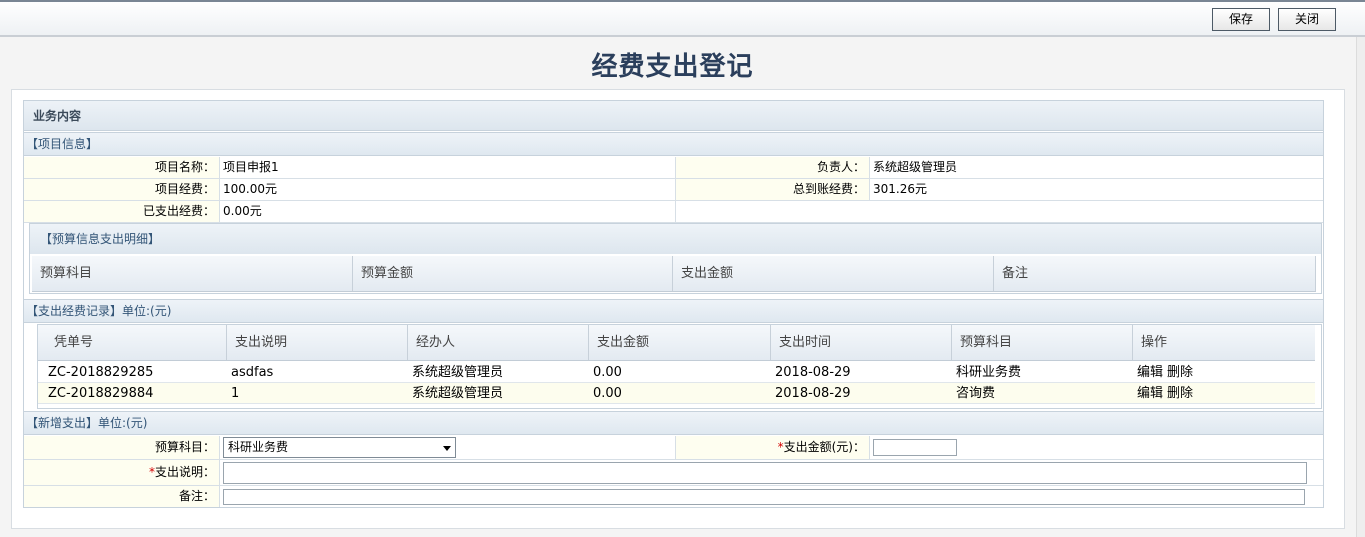 The height and width of the screenshot is (537, 1365). I want to click on description-cell: 1, so click(235, 393).